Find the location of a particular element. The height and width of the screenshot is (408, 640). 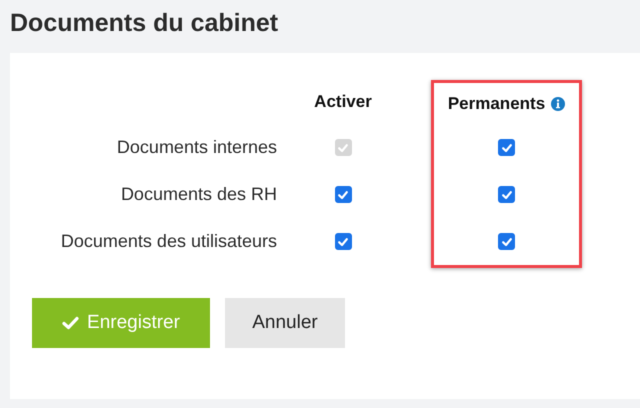

cancel-button: Annuler is located at coordinates (285, 323).